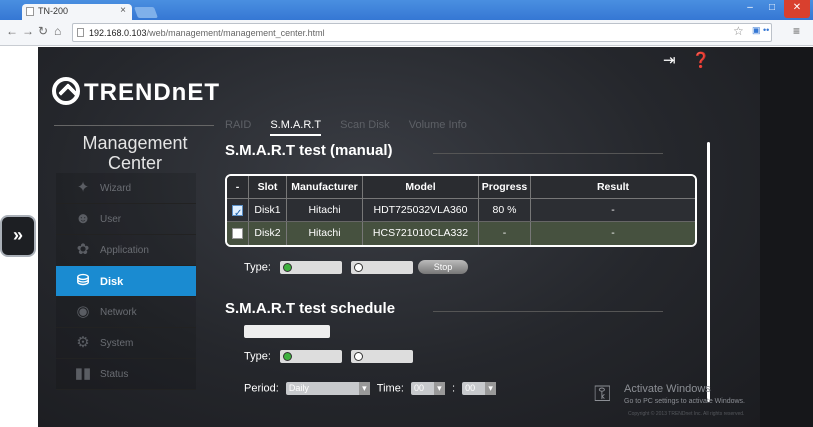  Describe the element at coordinates (390, 388) in the screenshot. I see `time-label: Time:` at that location.